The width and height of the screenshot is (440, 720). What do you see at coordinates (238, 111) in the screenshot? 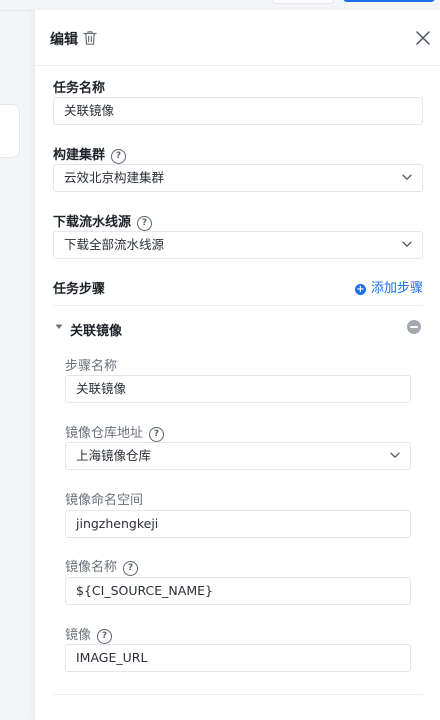
I see `task-name-input: 关联镜像` at bounding box center [238, 111].